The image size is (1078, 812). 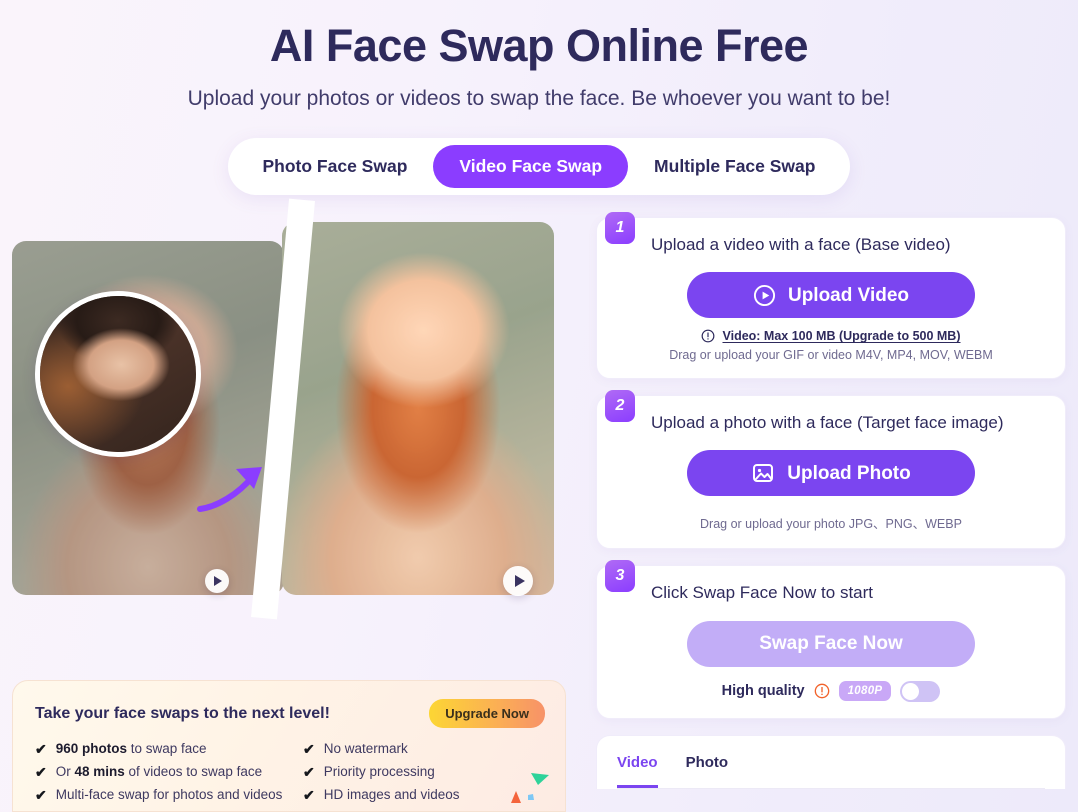 I want to click on promo-title: Take your face swaps to the next level!, so click(x=182, y=713).